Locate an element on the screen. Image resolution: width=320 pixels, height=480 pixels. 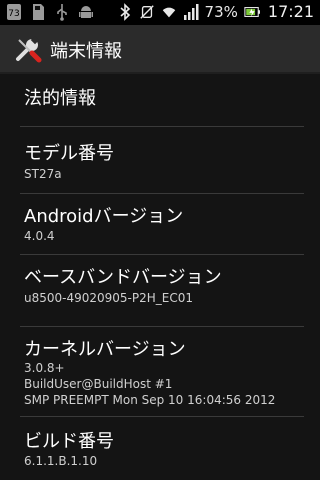
list-item-legal-info: 法的情報 is located at coordinates (160, 99).